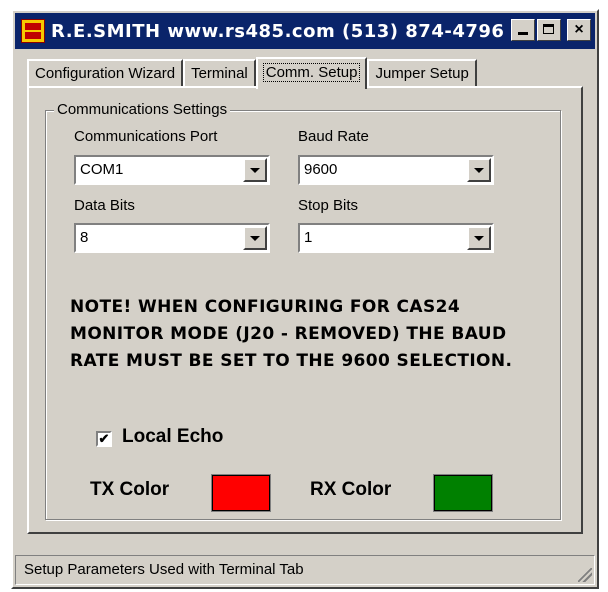 The height and width of the screenshot is (592, 608). Describe the element at coordinates (321, 169) in the screenshot. I see `baud-rate-value: 9600` at that location.